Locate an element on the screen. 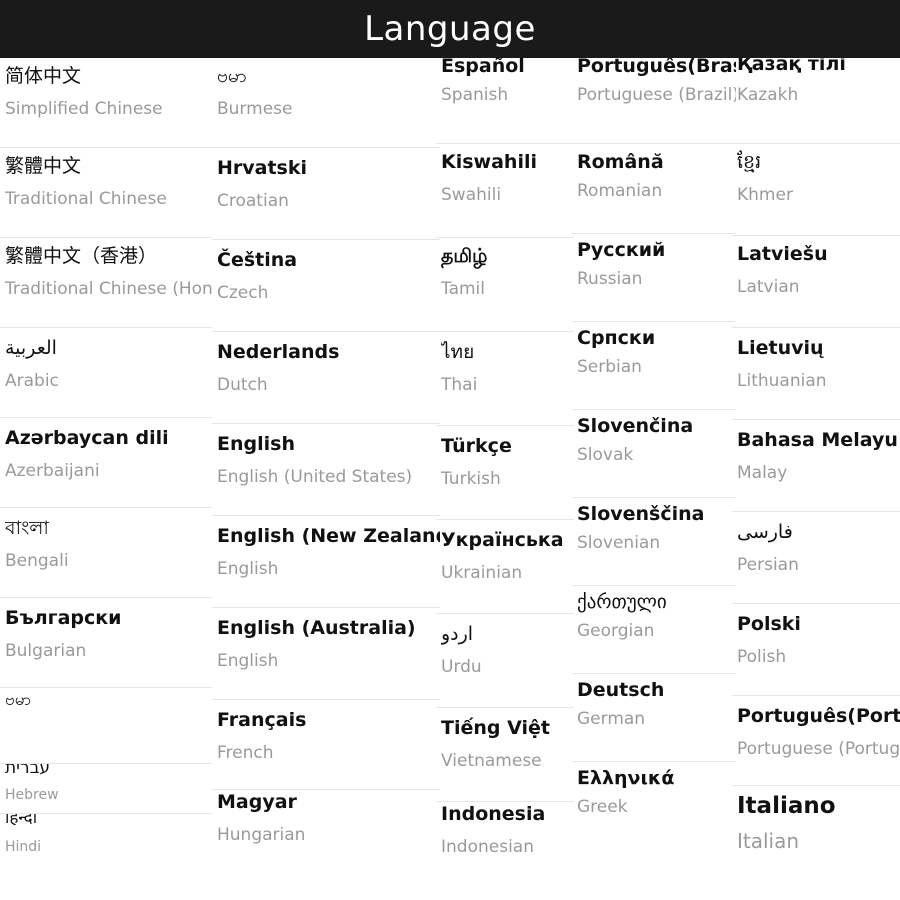 The height and width of the screenshot is (900, 900). language-native-name: Türkçe is located at coordinates (476, 446).